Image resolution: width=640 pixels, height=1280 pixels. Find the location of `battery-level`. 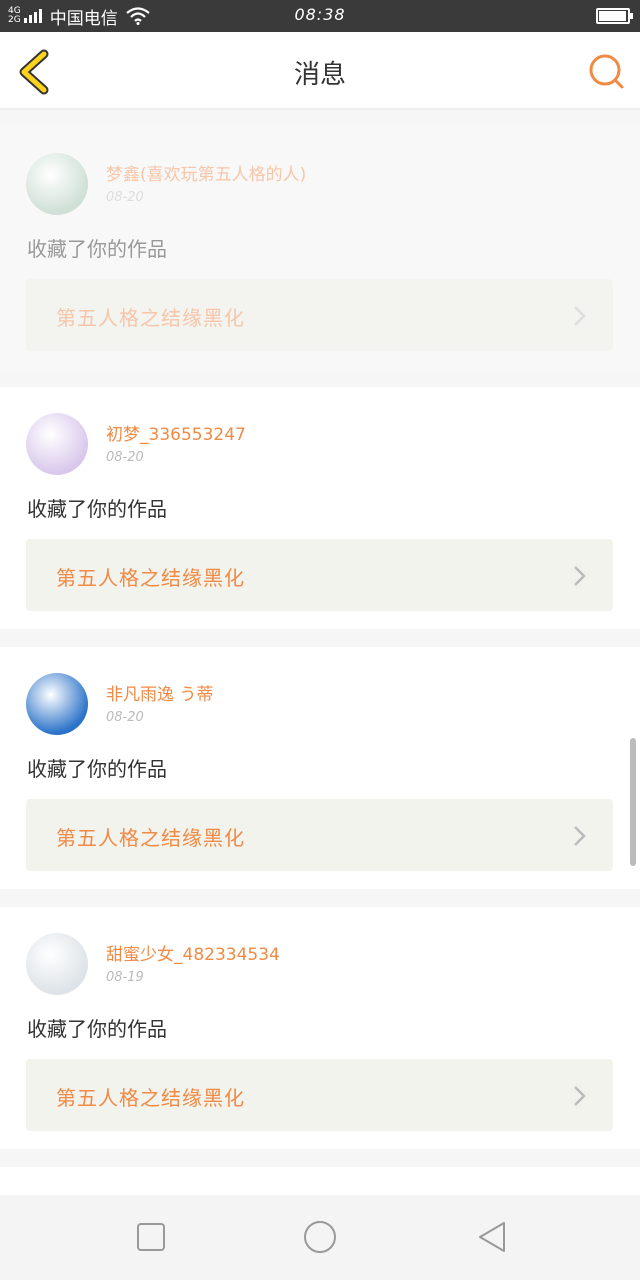

battery-level is located at coordinates (612, 16).